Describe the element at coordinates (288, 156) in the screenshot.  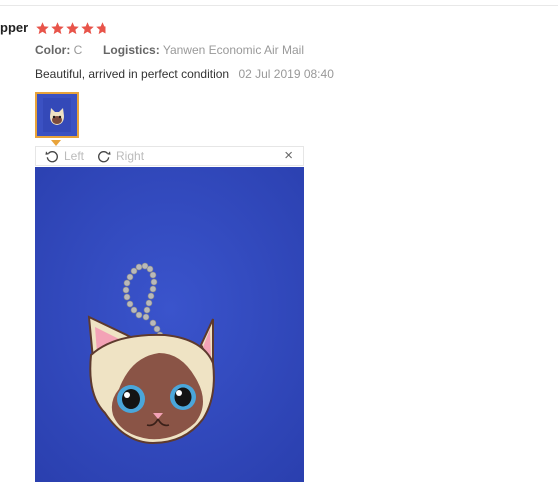
I see `close-icon: ×` at that location.